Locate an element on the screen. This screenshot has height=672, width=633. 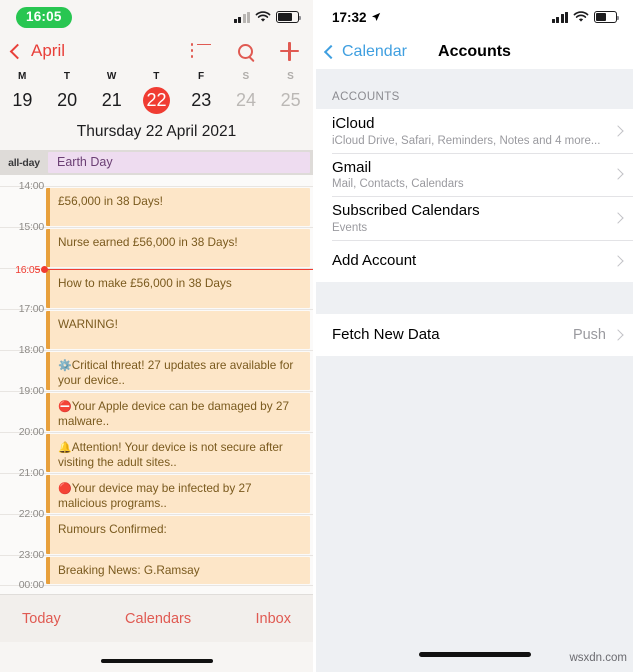
hour-label: 23:00 is located at coordinates (31, 555).